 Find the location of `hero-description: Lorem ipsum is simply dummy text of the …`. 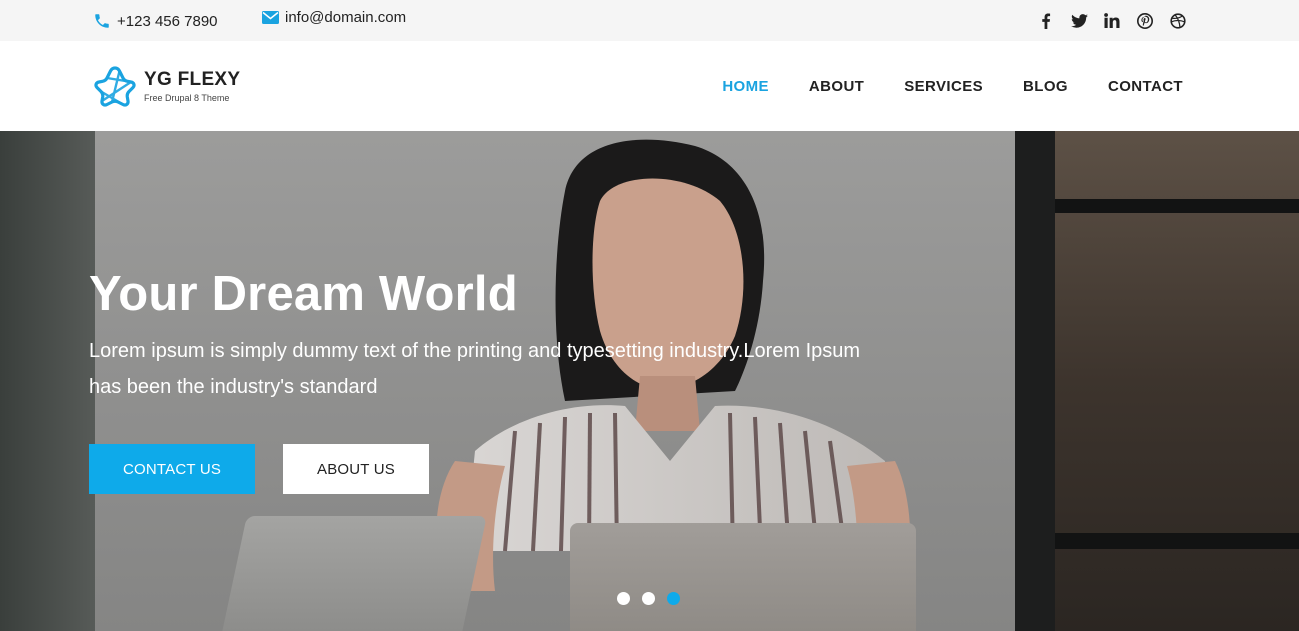

hero-description: Lorem ipsum is simply dummy text of the … is located at coordinates (475, 369).